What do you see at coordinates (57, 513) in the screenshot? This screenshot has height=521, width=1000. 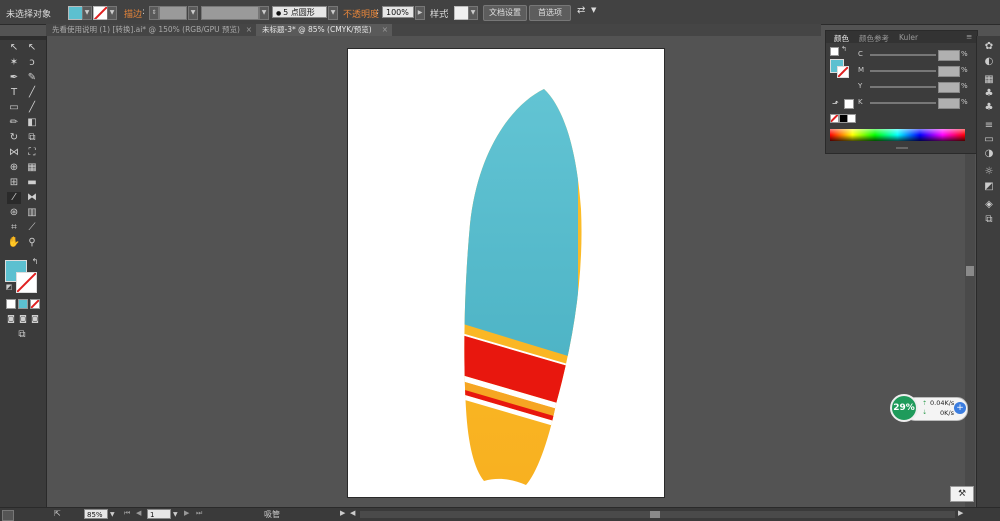 I see `export-icon: ⇱` at bounding box center [57, 513].